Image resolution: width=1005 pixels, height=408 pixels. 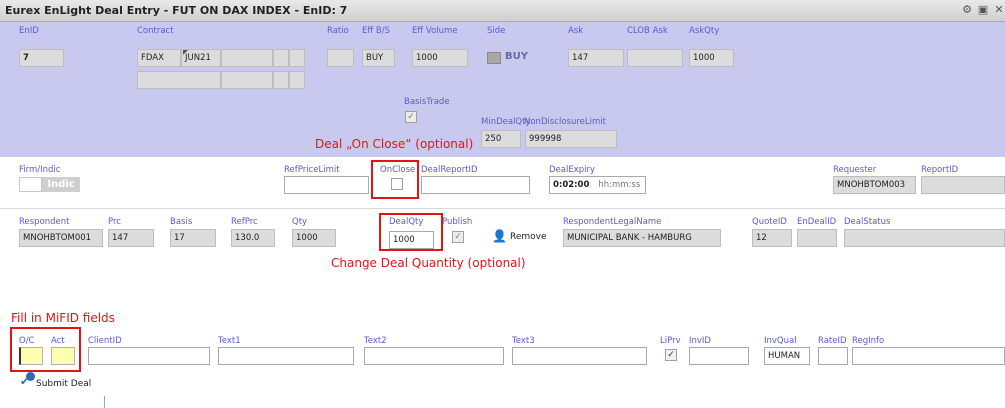 I want to click on nondisclosure-label: NonDisclosureLimit, so click(x=565, y=122).